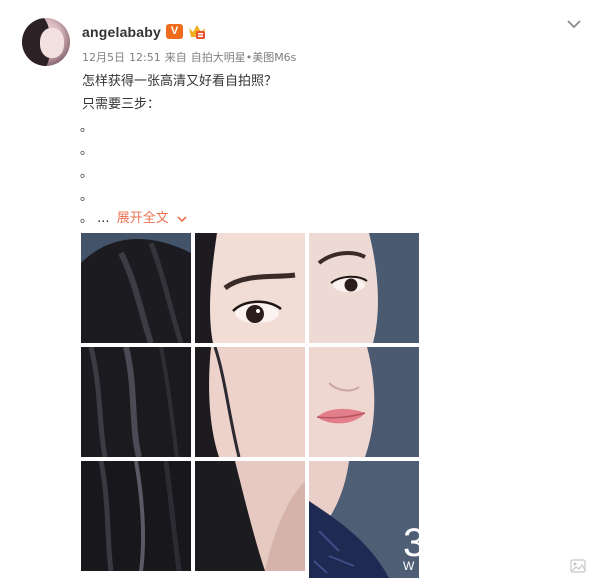  Describe the element at coordinates (180, 81) in the screenshot. I see `post-text-line-1: 怎样获得一张高清又好看自拍照？` at that location.